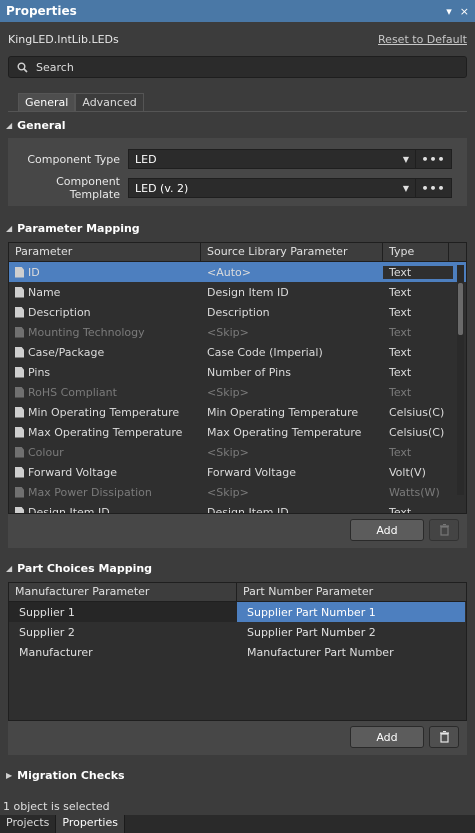 This screenshot has height=833, width=475. Describe the element at coordinates (351, 592) in the screenshot. I see `column-header-part-number: Part Number Parameter` at that location.